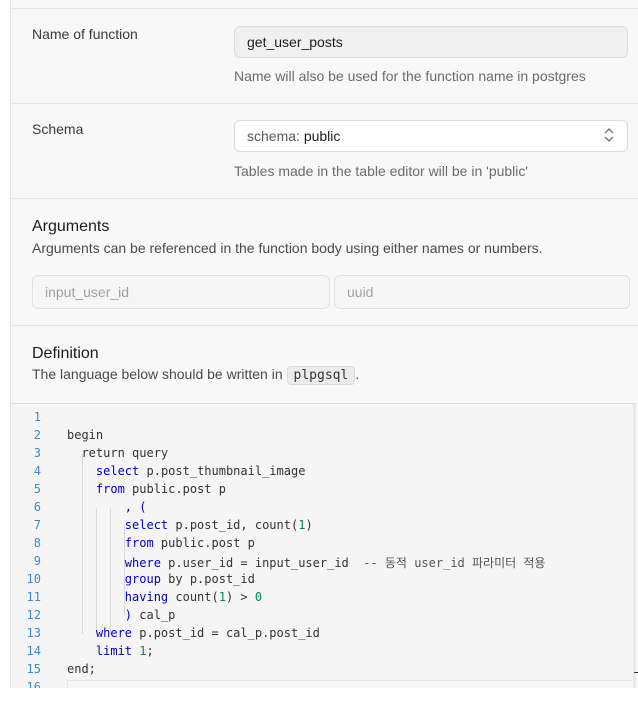 Image resolution: width=638 pixels, height=703 pixels. Describe the element at coordinates (150, 615) in the screenshot. I see `code-line: ) cal_p` at that location.